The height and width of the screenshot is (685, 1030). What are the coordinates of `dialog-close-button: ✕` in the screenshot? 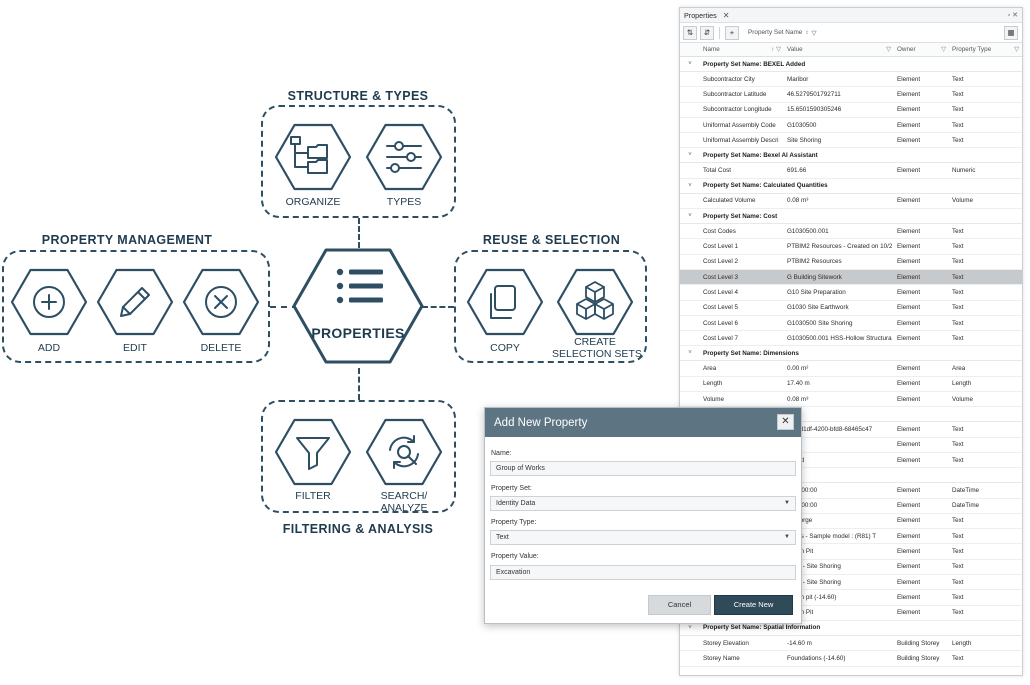 It's located at (785, 422).